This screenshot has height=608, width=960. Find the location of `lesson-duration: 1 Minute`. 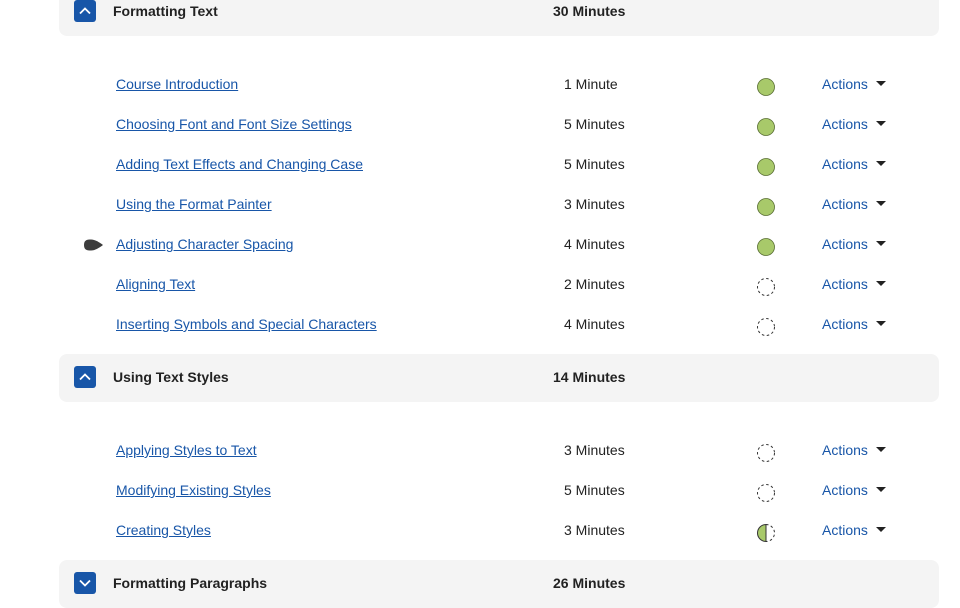

lesson-duration: 1 Minute is located at coordinates (591, 84).